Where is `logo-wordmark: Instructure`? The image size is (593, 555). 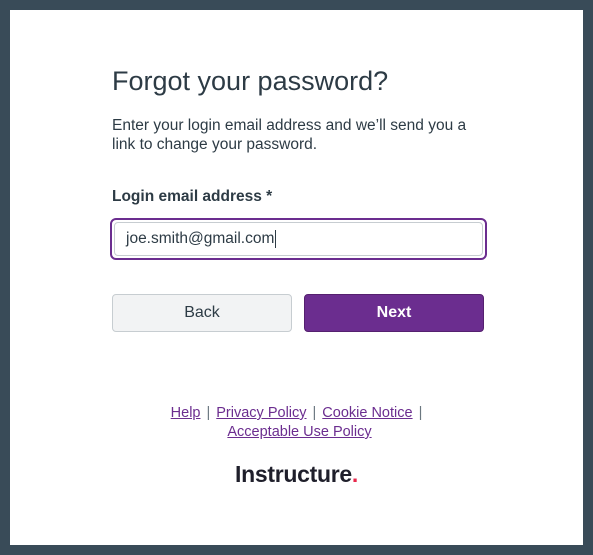
logo-wordmark: Instructure is located at coordinates (293, 474).